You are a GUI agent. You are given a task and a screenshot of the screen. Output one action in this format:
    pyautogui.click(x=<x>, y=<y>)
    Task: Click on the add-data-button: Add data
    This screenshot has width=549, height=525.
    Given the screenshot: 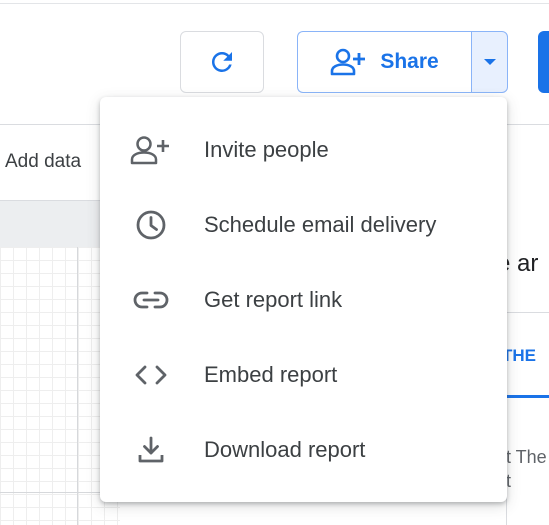 What is the action you would take?
    pyautogui.click(x=43, y=162)
    